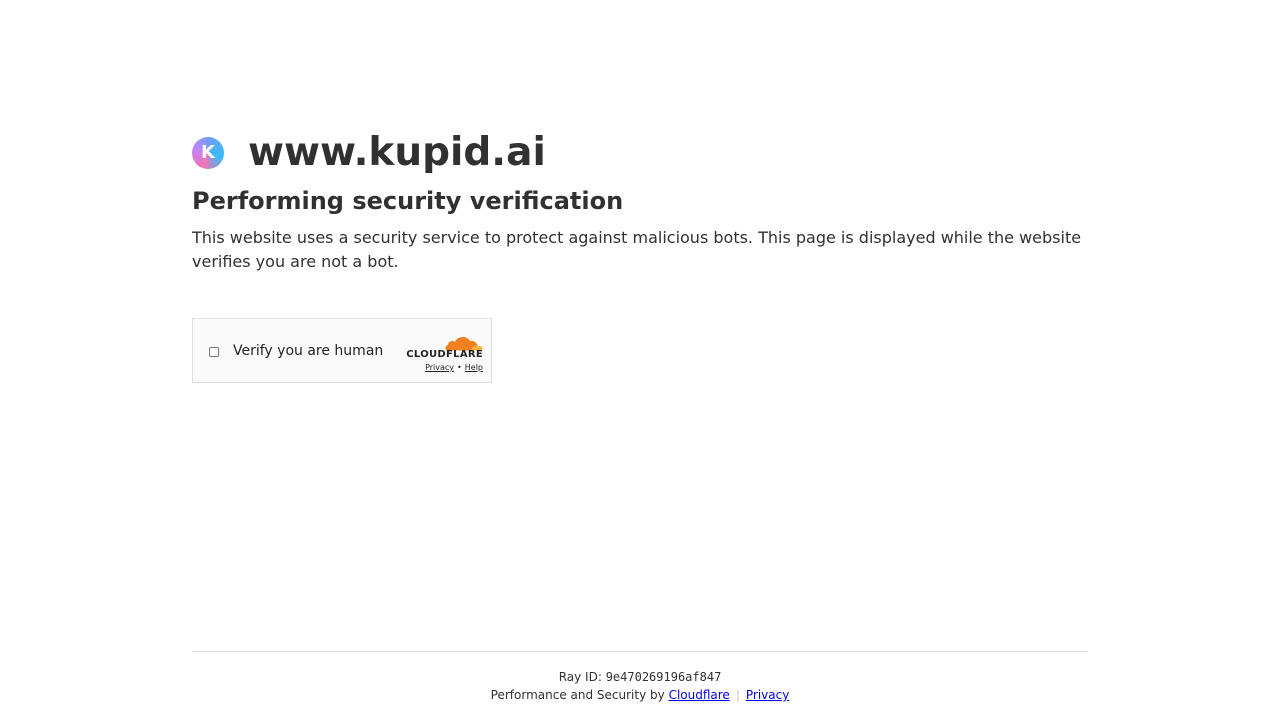  Describe the element at coordinates (474, 367) in the screenshot. I see `widget-help-link: Help` at that location.